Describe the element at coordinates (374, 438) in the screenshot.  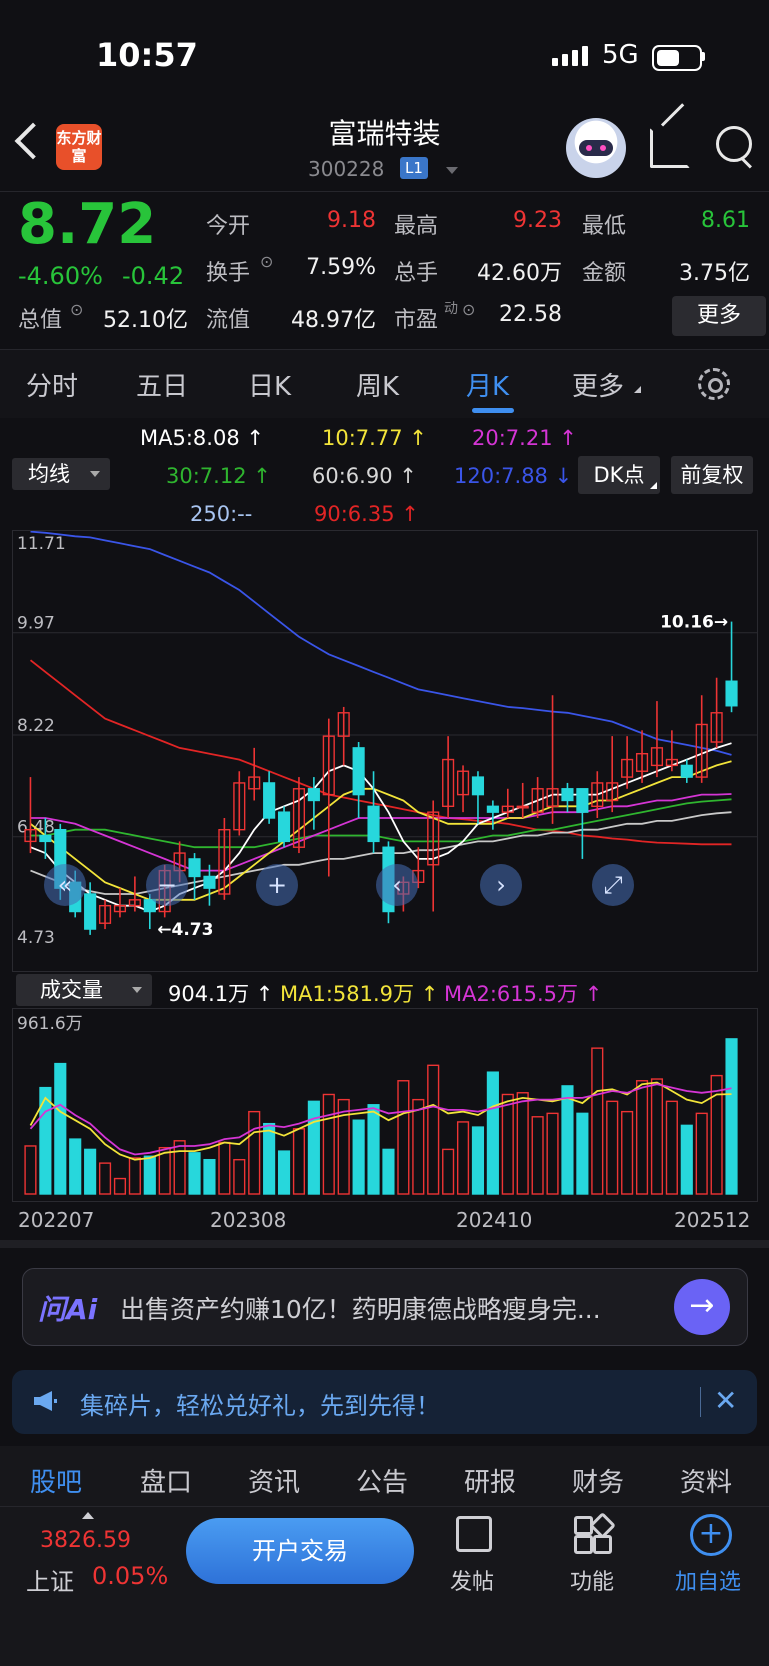
I see `ma10-label: 10:7.77 ↑` at that location.